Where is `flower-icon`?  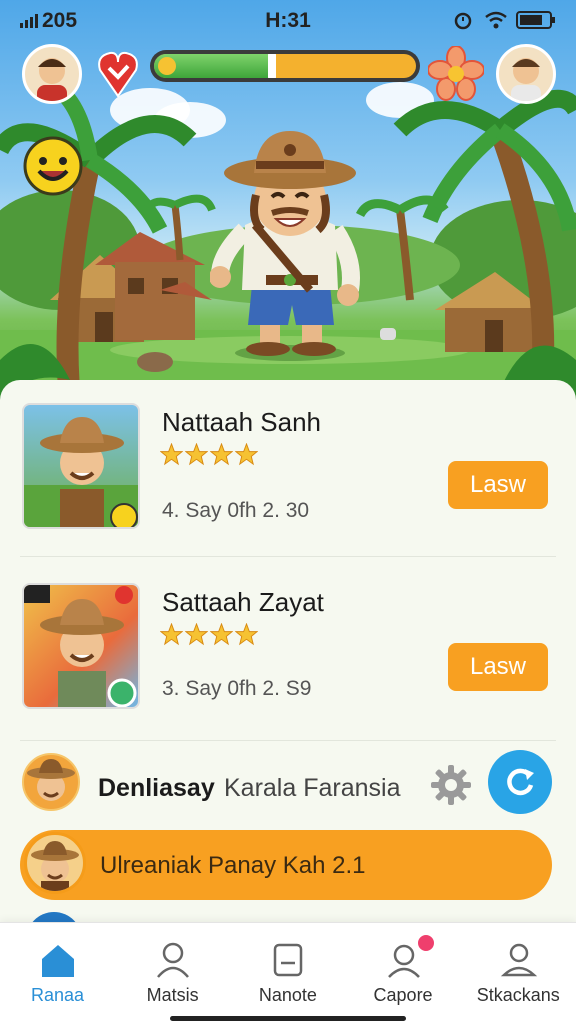
flower-icon is located at coordinates (456, 74).